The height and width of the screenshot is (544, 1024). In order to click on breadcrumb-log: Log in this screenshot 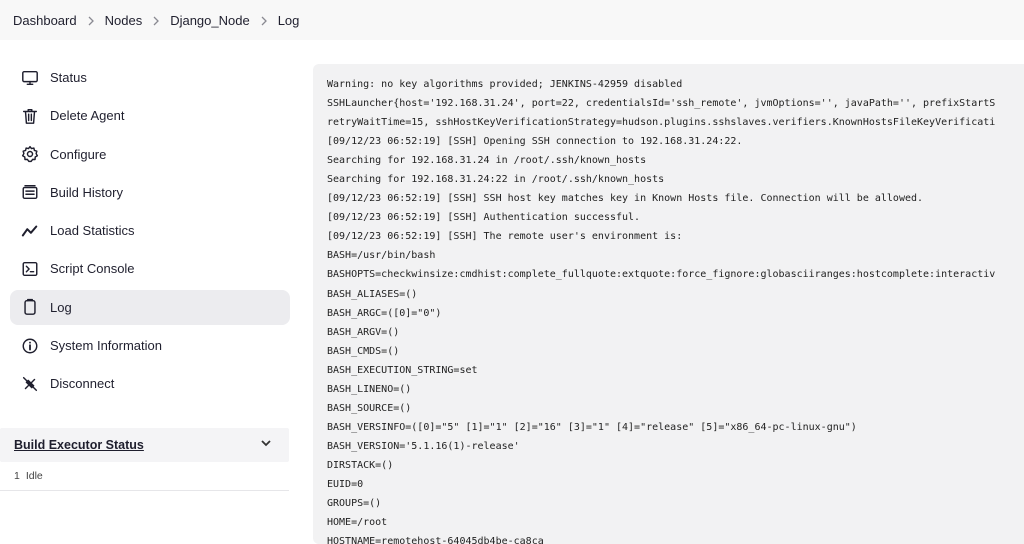, I will do `click(289, 20)`.